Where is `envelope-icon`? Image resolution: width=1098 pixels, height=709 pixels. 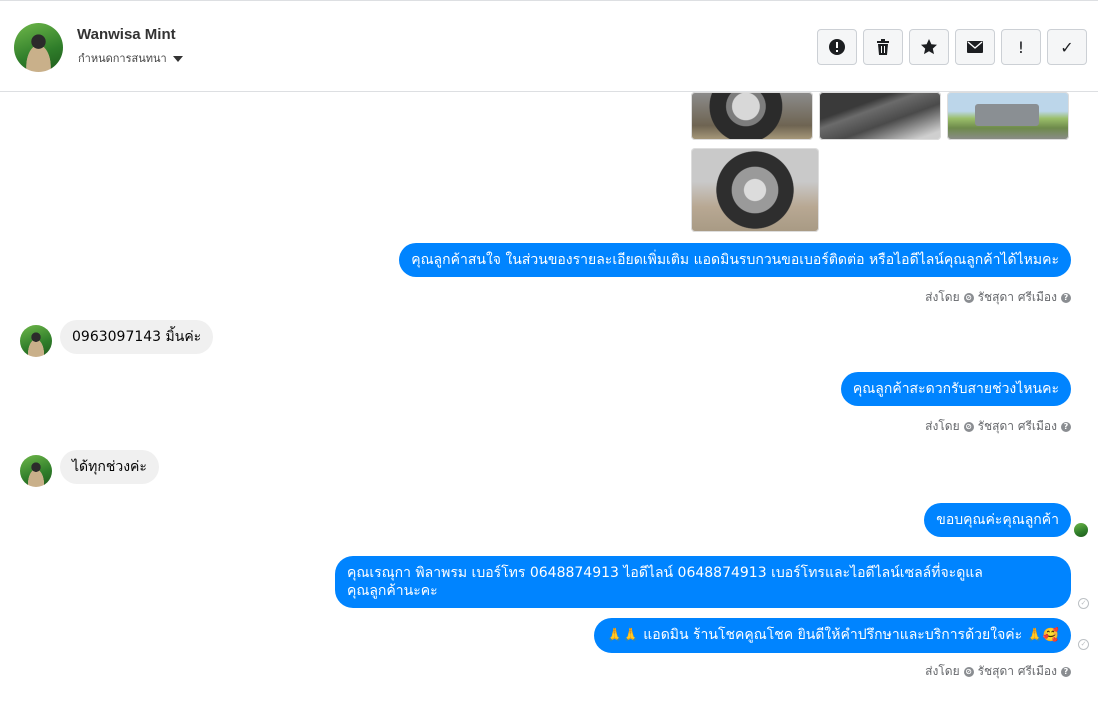 envelope-icon is located at coordinates (975, 47).